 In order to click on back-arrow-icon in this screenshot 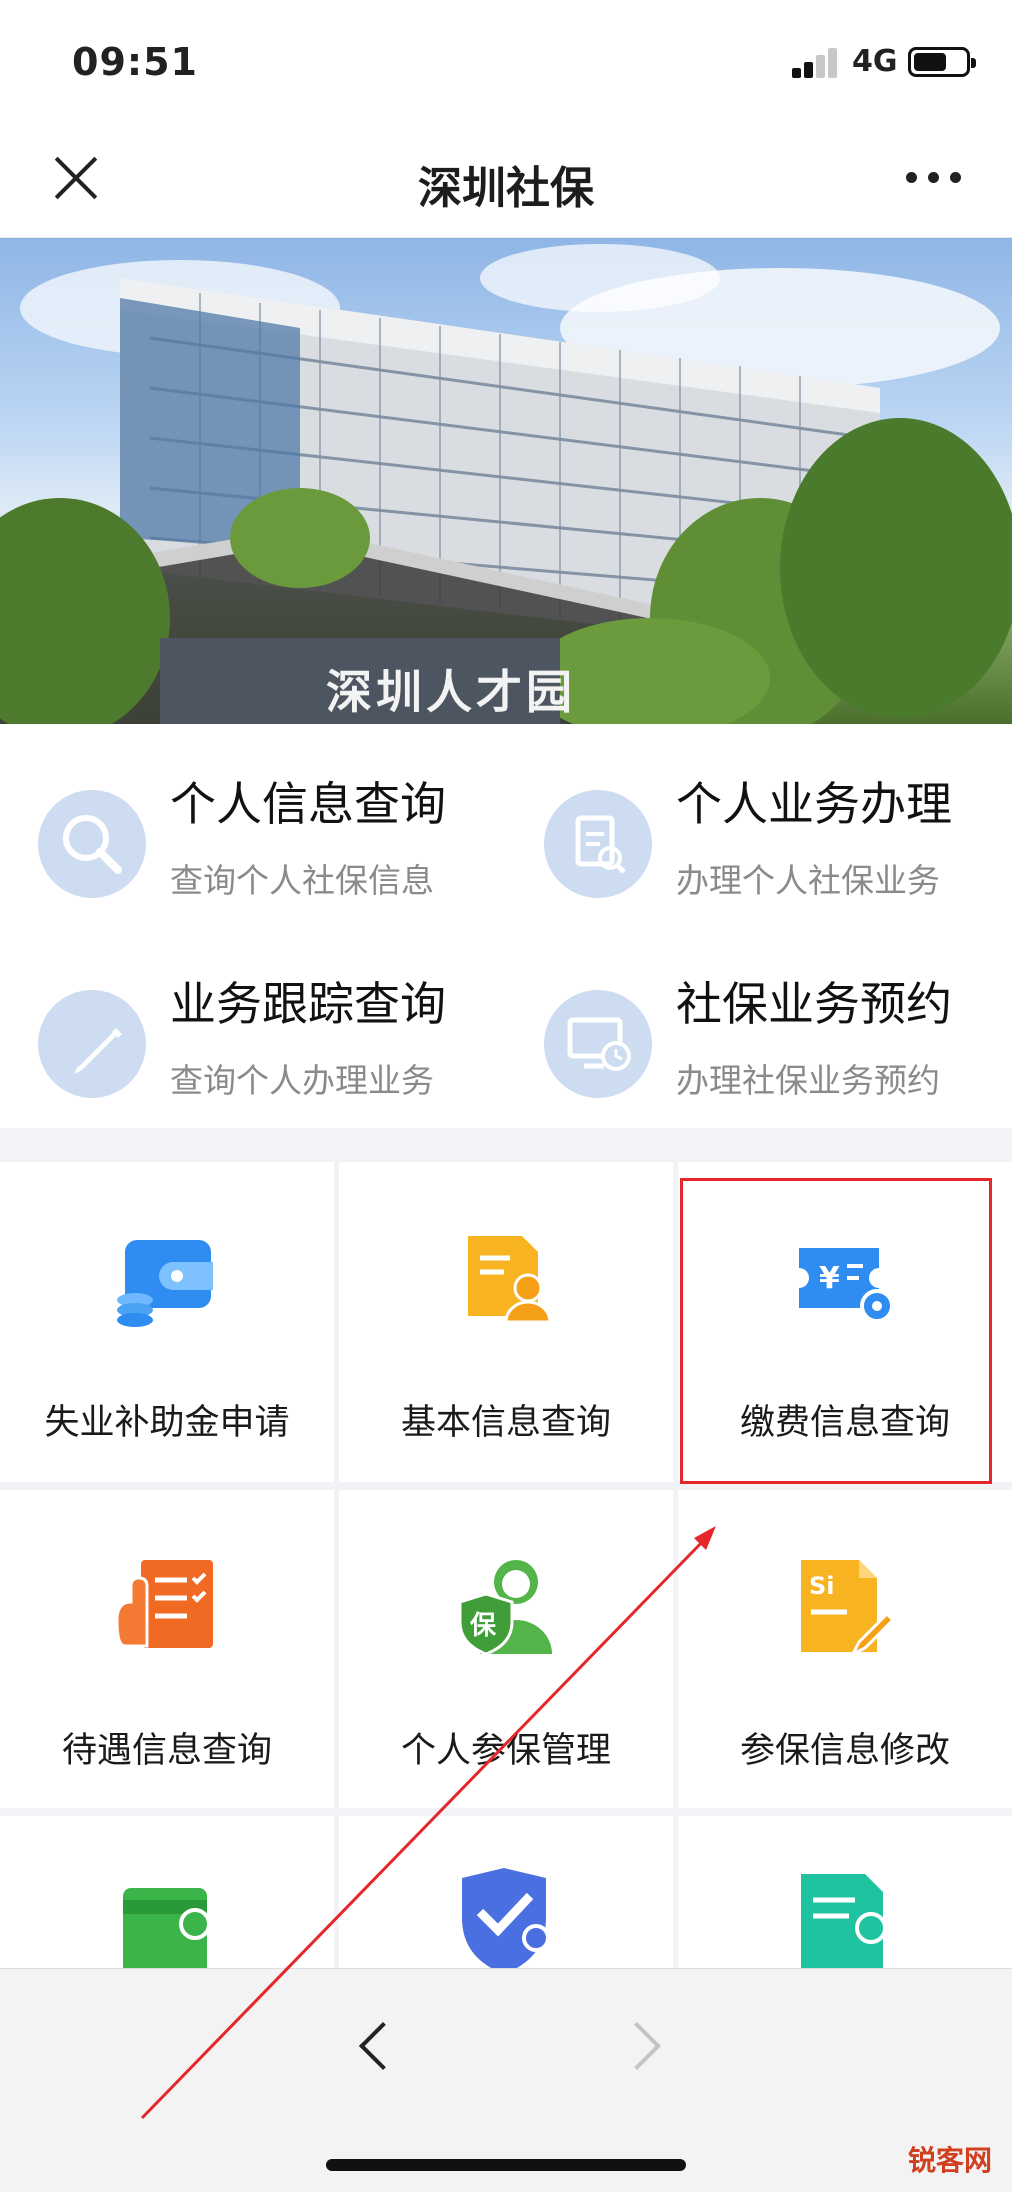, I will do `click(374, 2051)`.